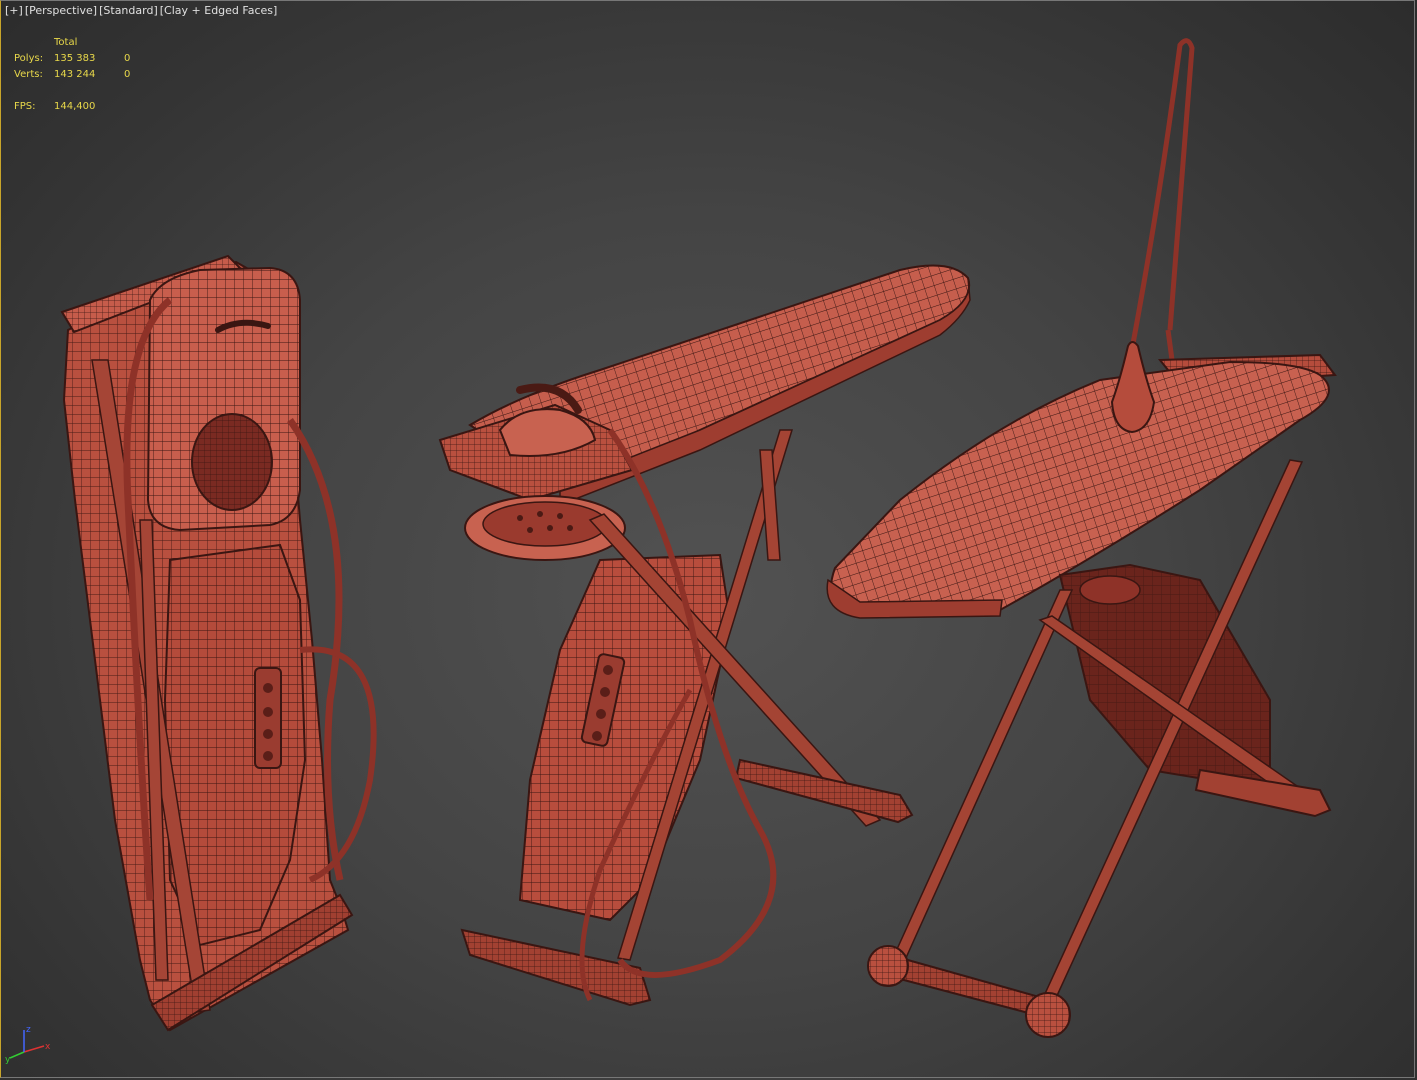 The image size is (1417, 1080). What do you see at coordinates (48, 1047) in the screenshot?
I see `gizmo-x-label: x` at bounding box center [48, 1047].